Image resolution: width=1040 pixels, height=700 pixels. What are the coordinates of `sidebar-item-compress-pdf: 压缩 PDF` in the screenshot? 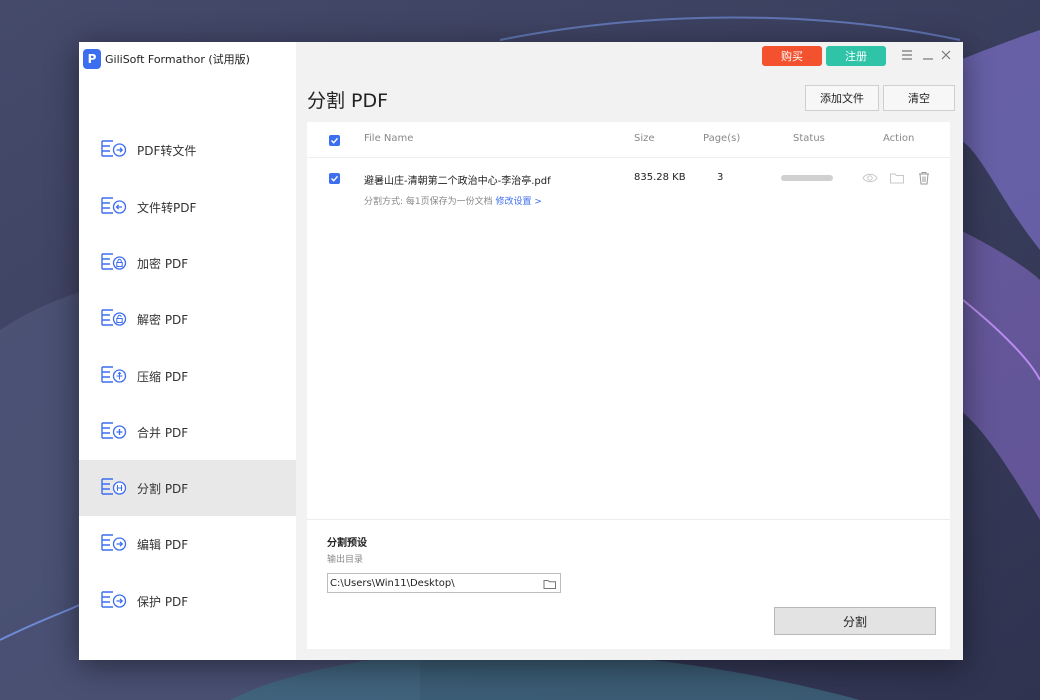 It's located at (187, 376).